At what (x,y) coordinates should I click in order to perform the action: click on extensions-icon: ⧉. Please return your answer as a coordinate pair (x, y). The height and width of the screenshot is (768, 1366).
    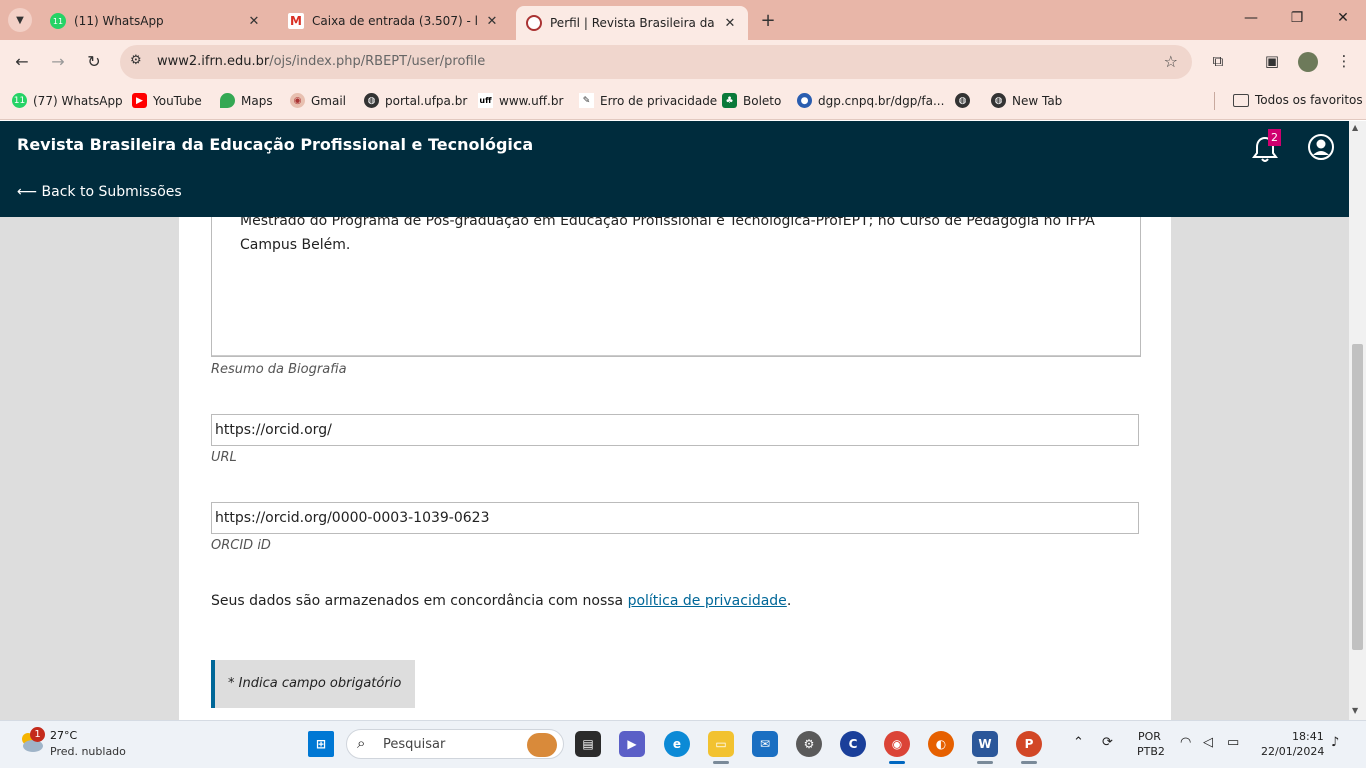
    Looking at the image, I should click on (1218, 61).